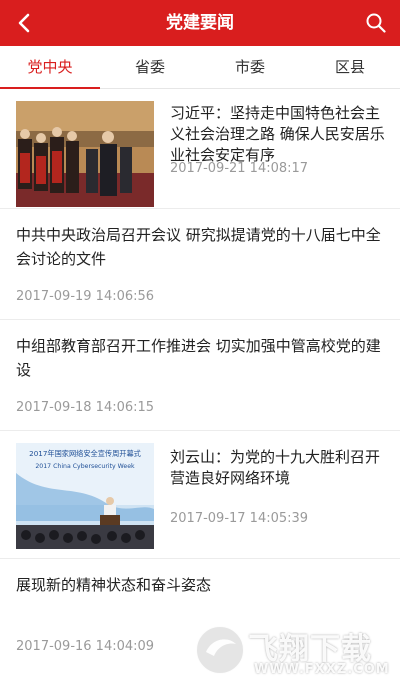  What do you see at coordinates (85, 466) in the screenshot?
I see `svg-text: 2017 China Cybersecurity Week` at bounding box center [85, 466].